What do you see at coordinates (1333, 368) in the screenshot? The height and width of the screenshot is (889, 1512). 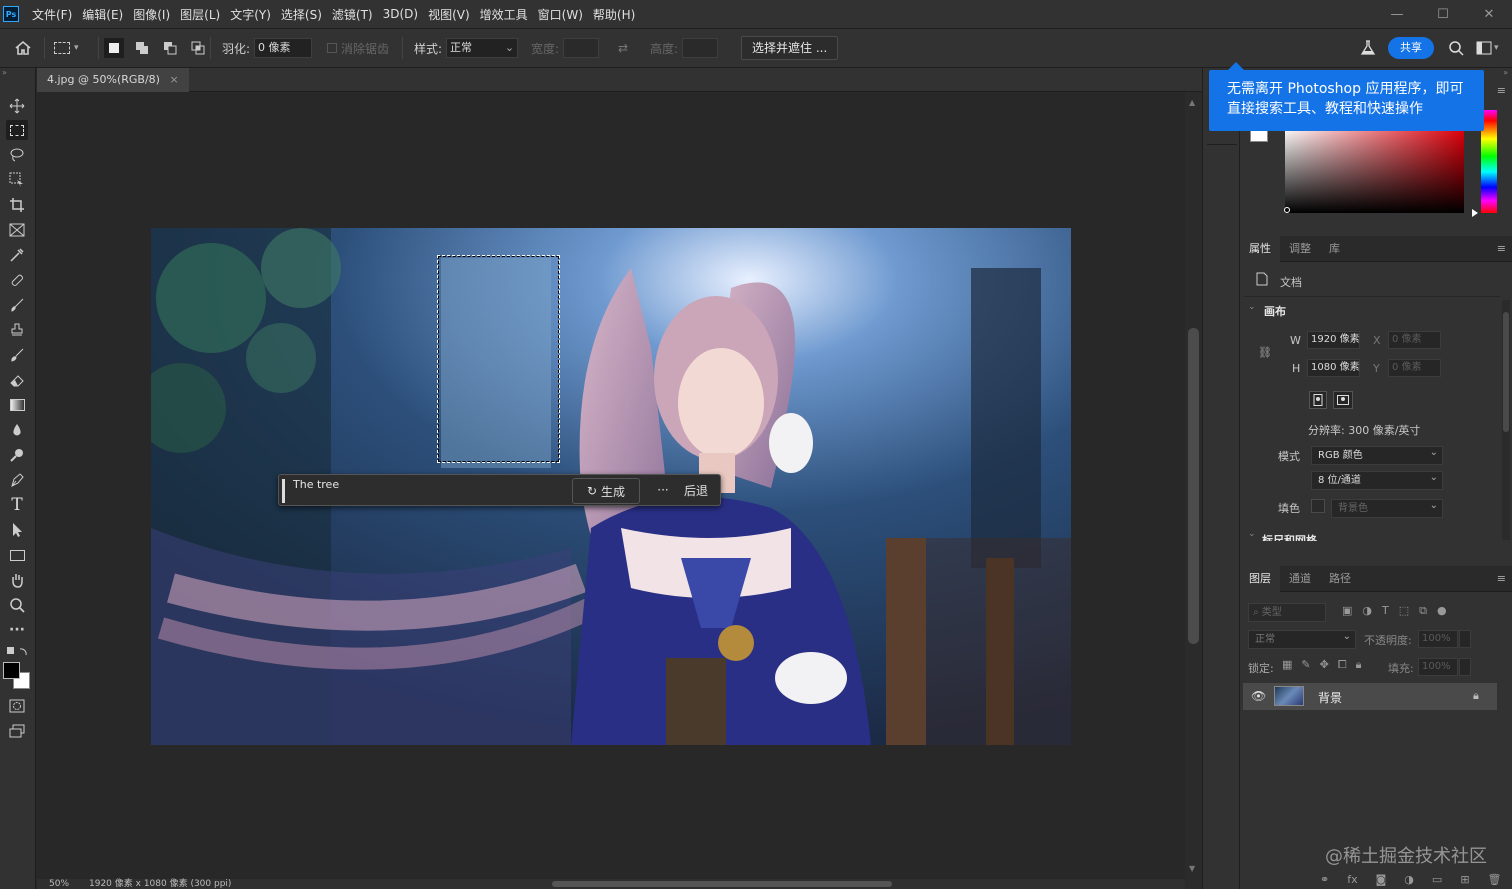 I see `canvas-height-input: 1080 像素` at bounding box center [1333, 368].